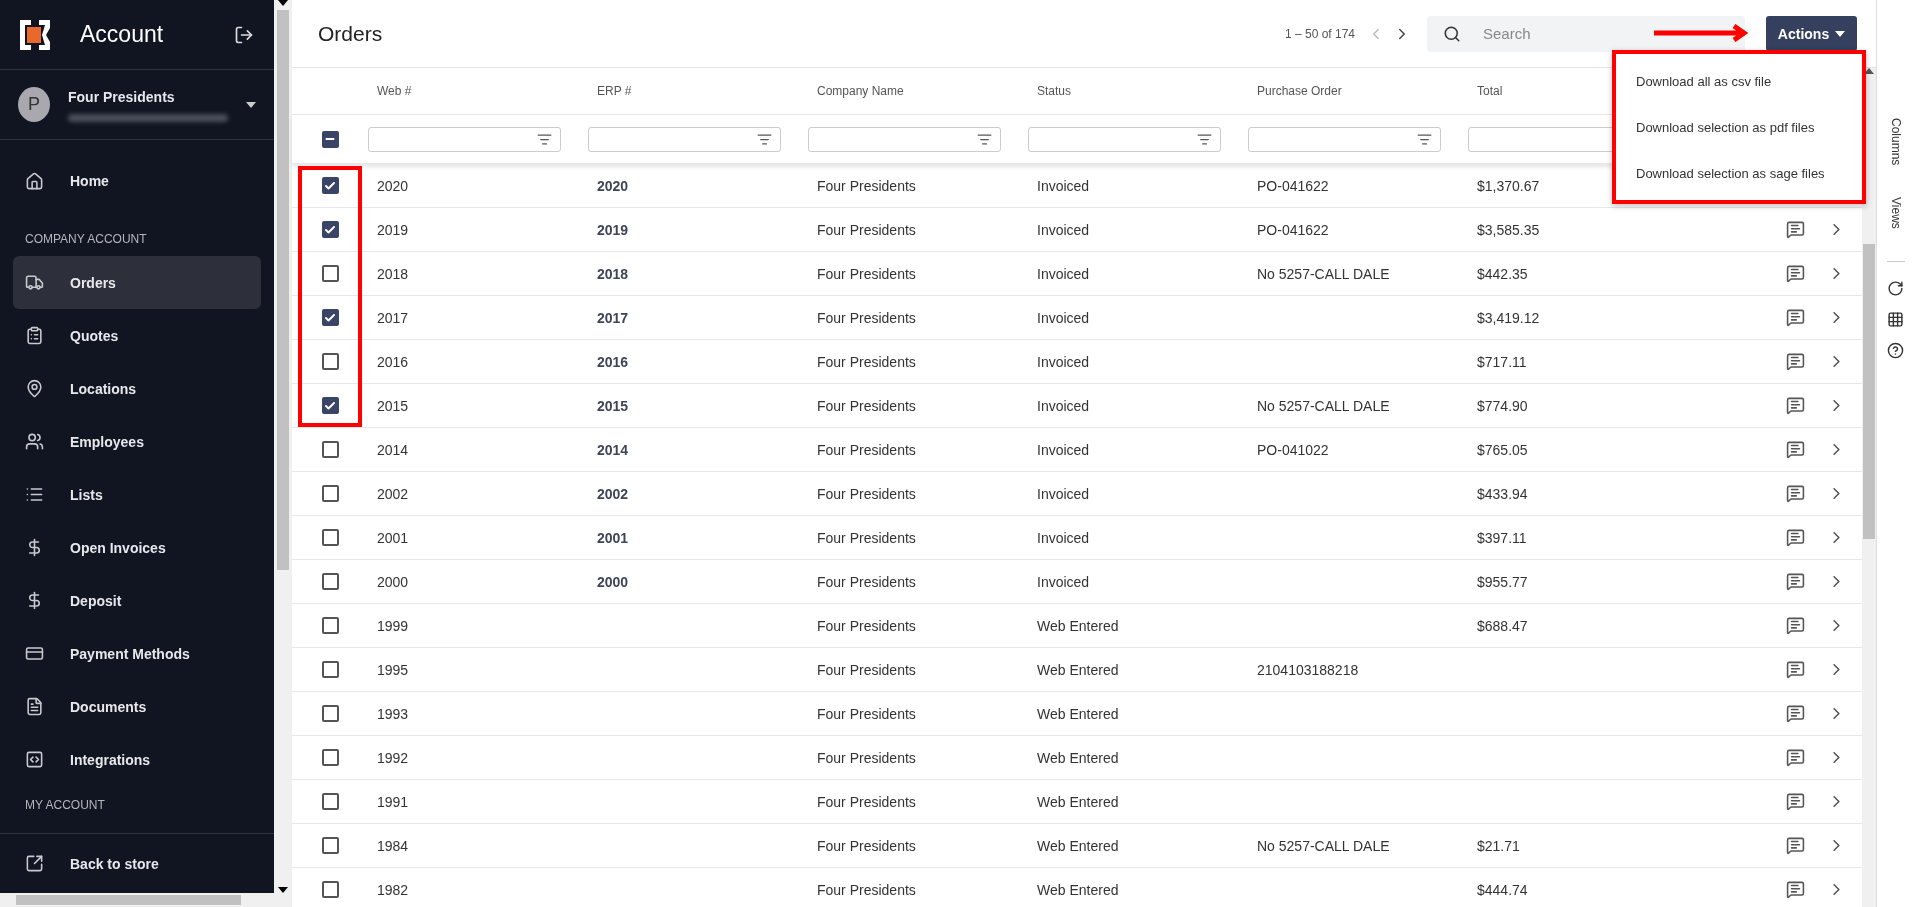 The height and width of the screenshot is (907, 1914). I want to click on table-cell-text: 2019, so click(613, 229).